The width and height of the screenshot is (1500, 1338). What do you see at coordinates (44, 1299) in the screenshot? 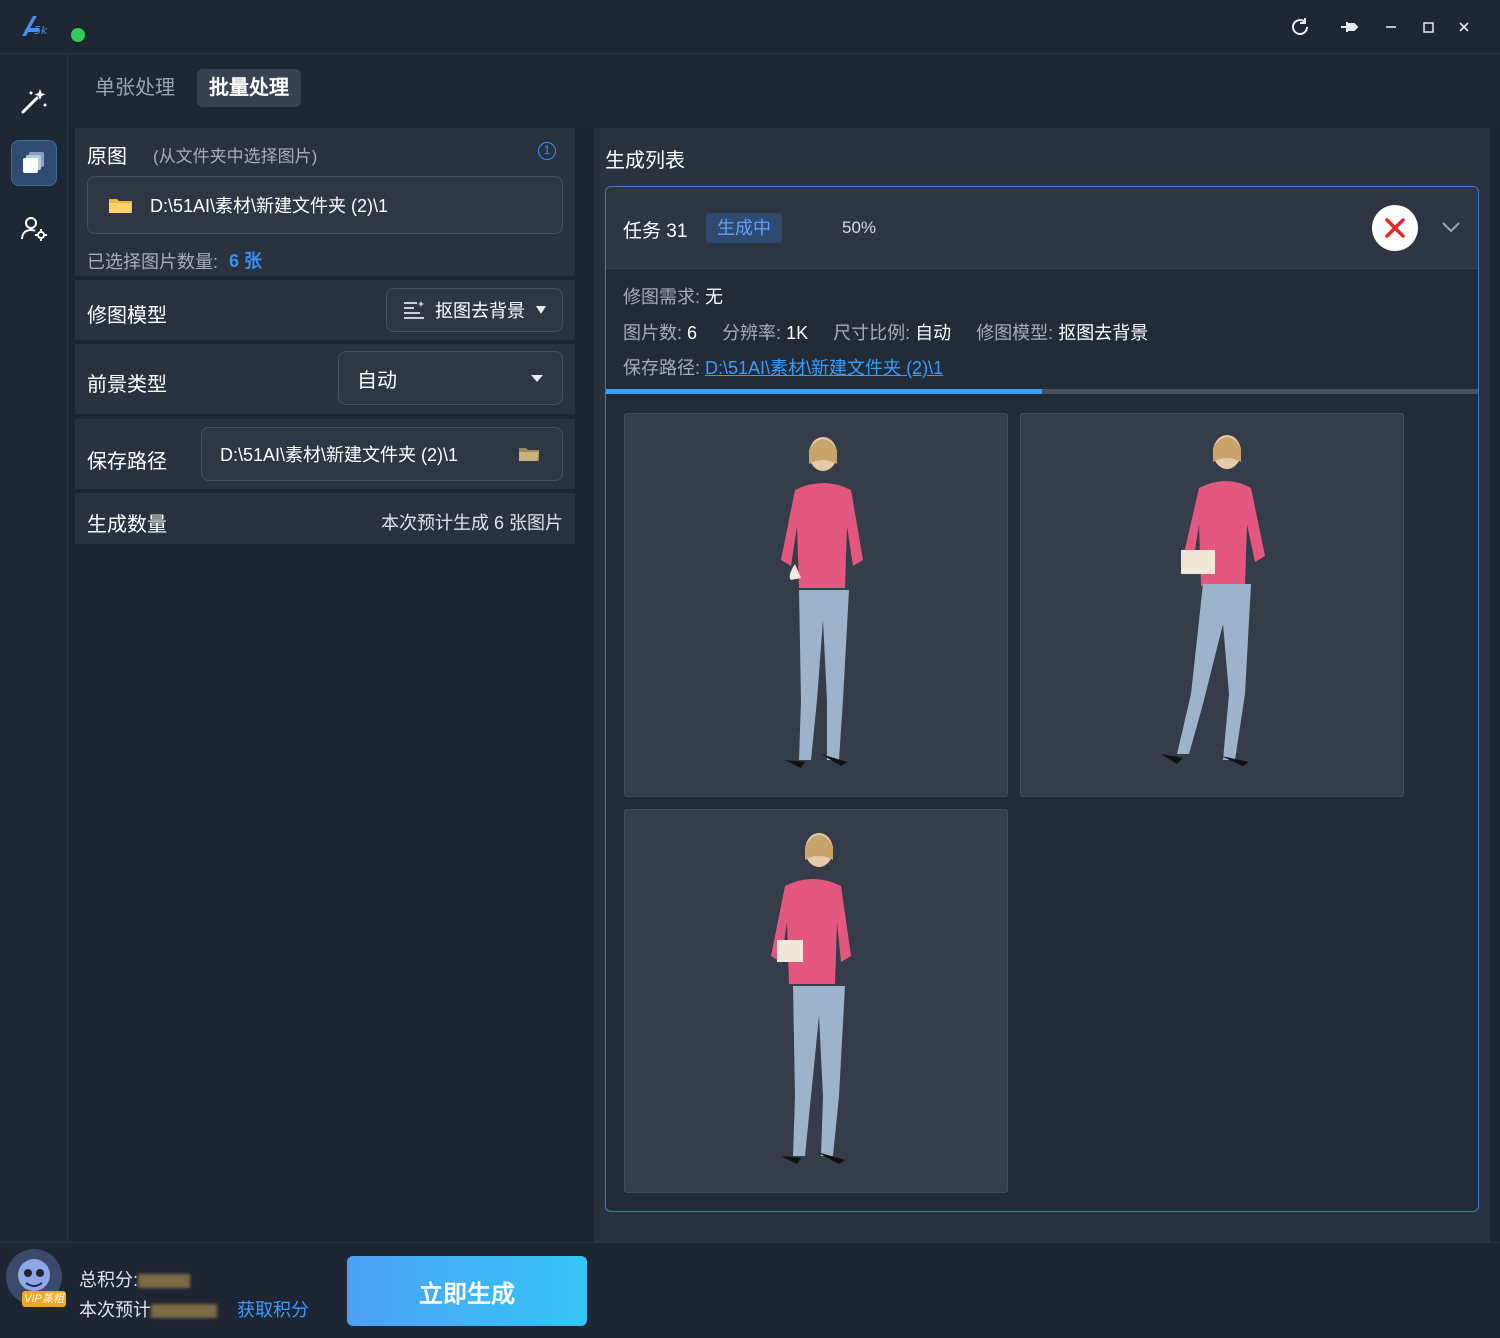
I see `vip-badge: VIP蒸粗` at bounding box center [44, 1299].